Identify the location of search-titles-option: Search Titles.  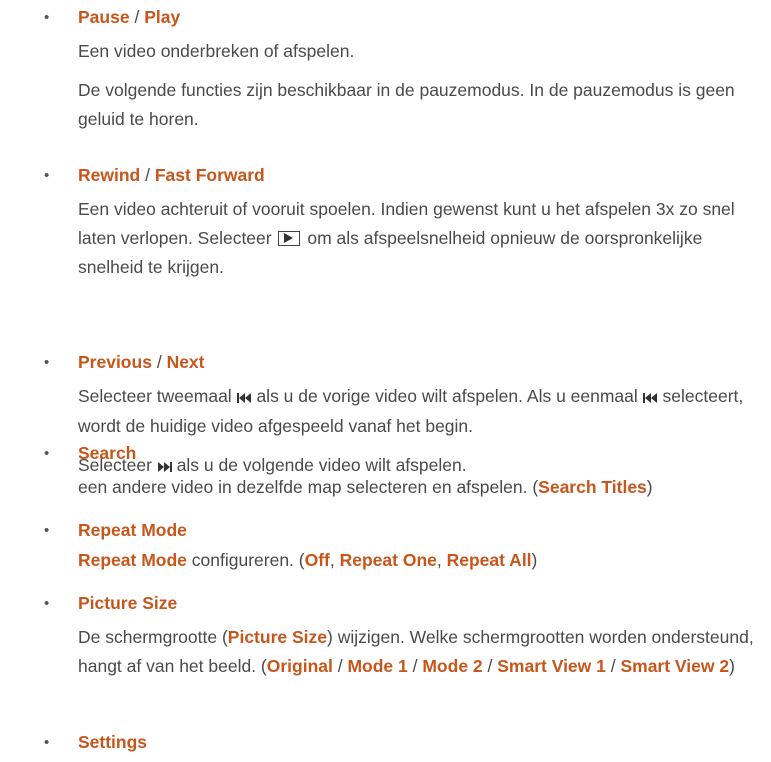
(592, 487).